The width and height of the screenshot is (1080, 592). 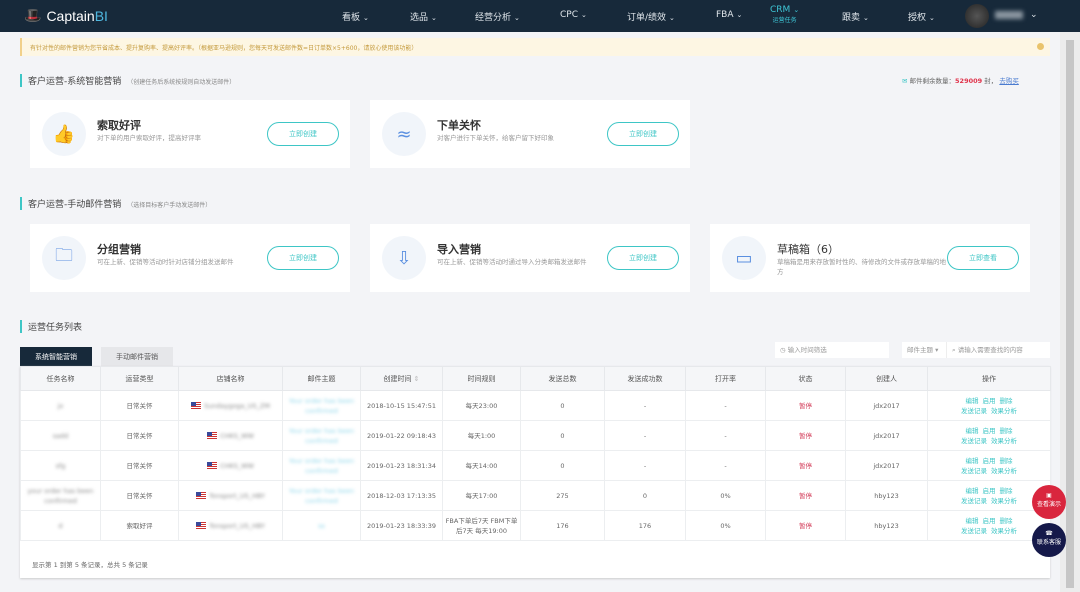 I want to click on column-header: 时间规则, so click(x=481, y=378).